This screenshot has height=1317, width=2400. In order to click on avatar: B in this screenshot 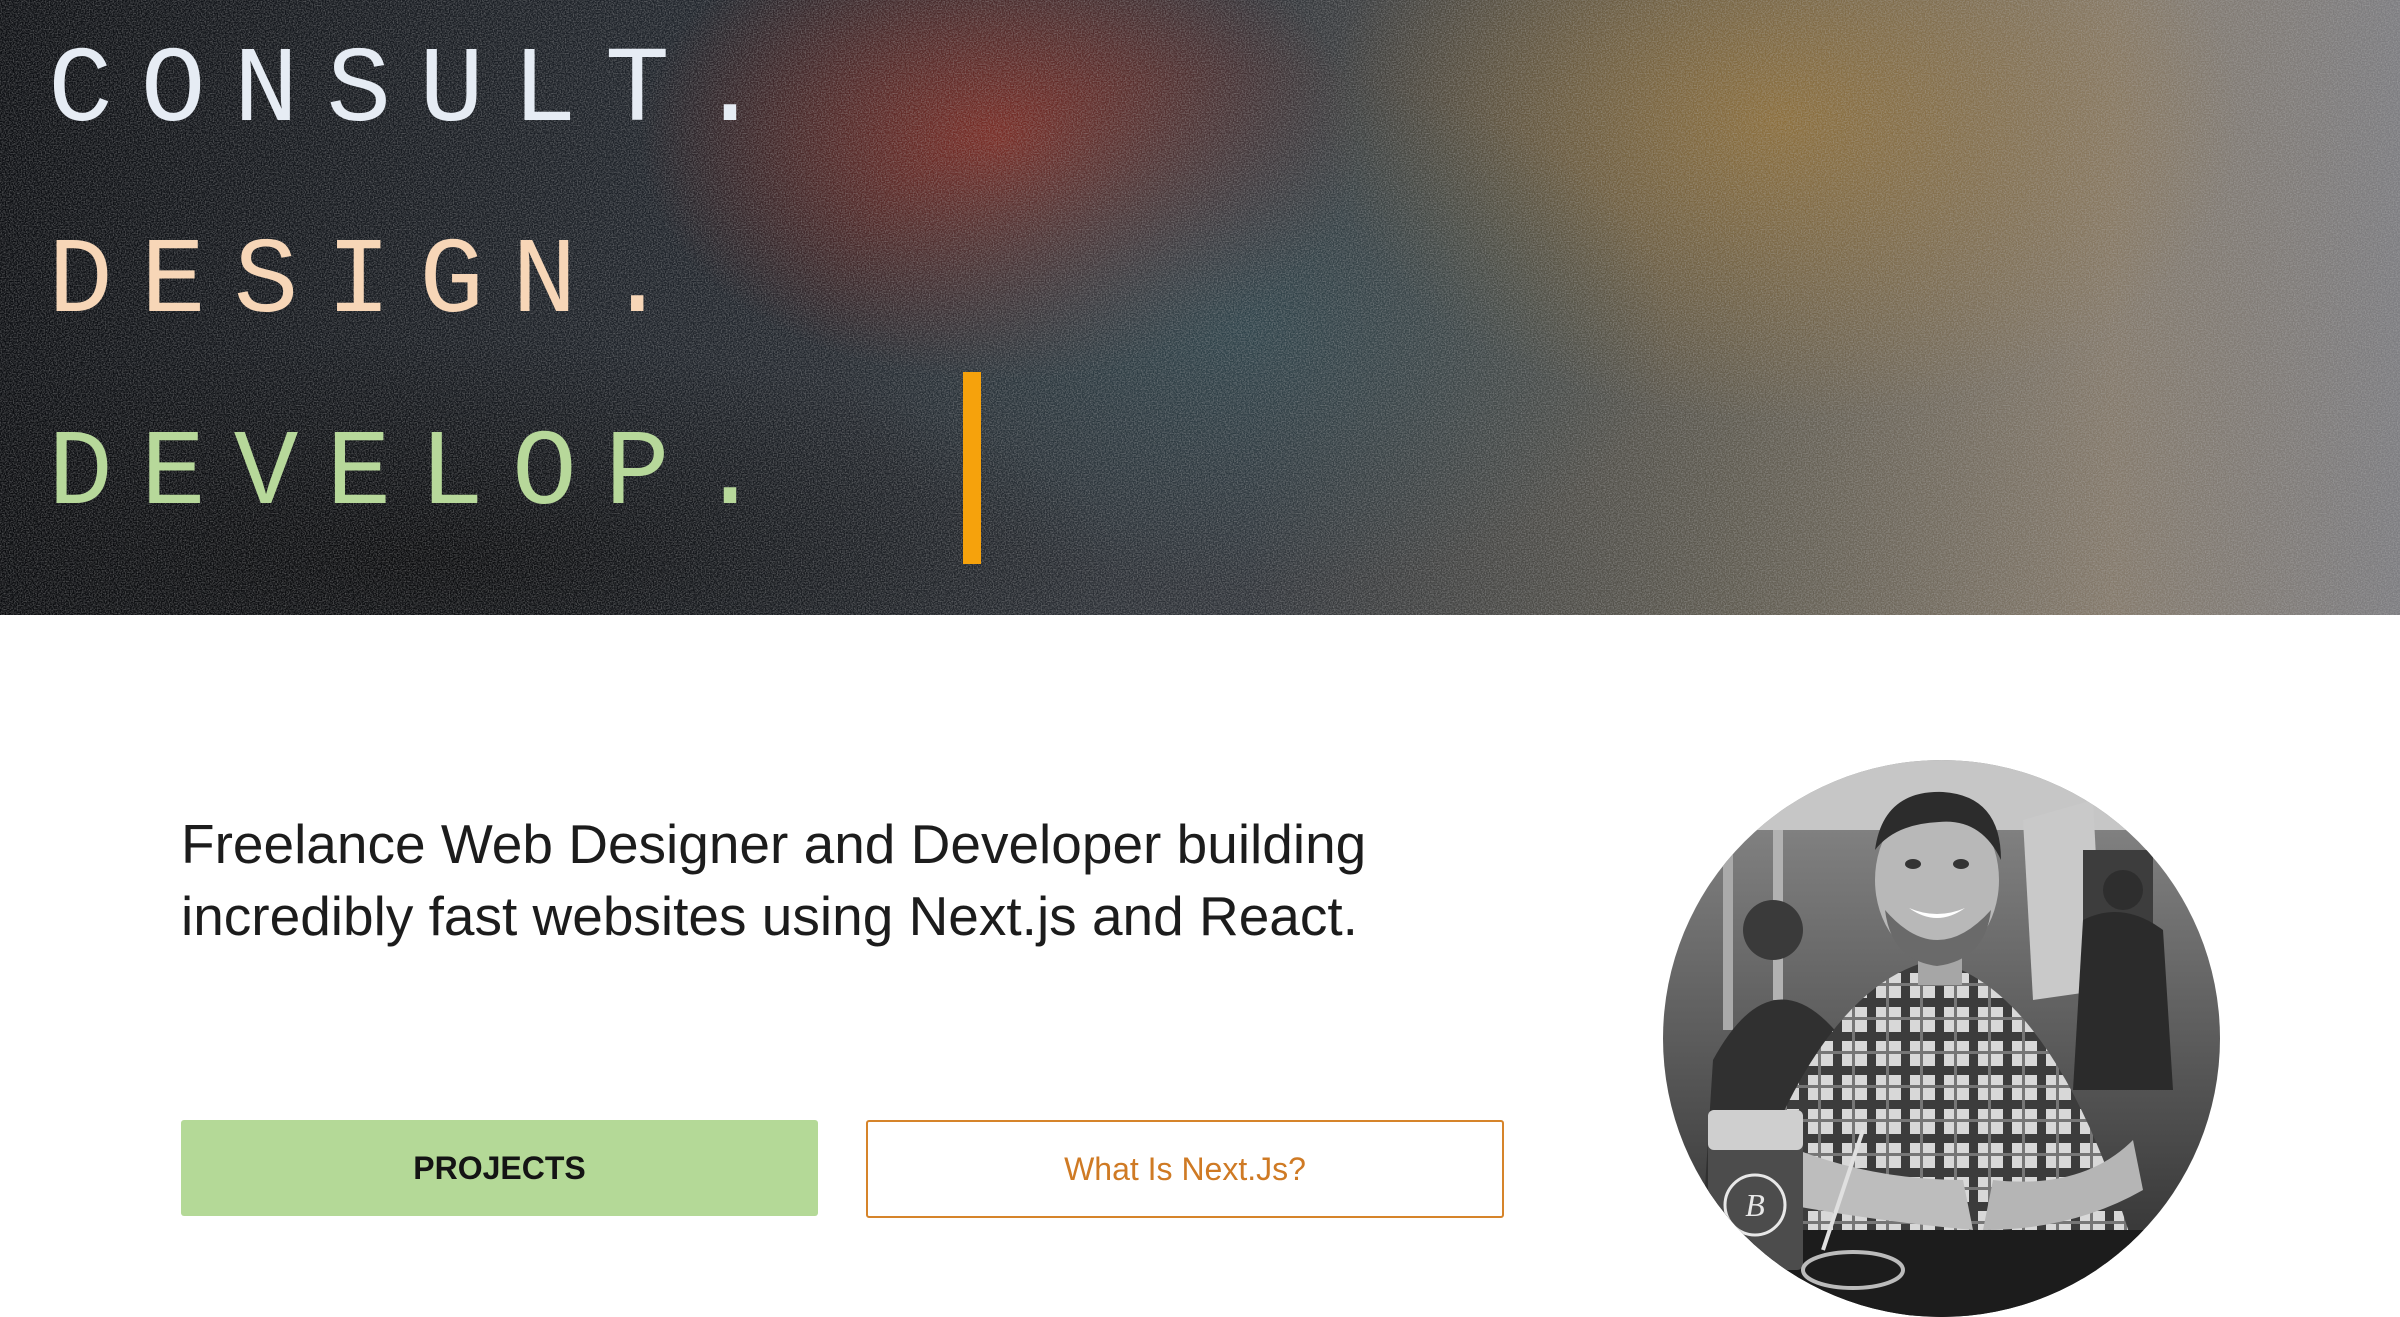, I will do `click(1941, 1038)`.